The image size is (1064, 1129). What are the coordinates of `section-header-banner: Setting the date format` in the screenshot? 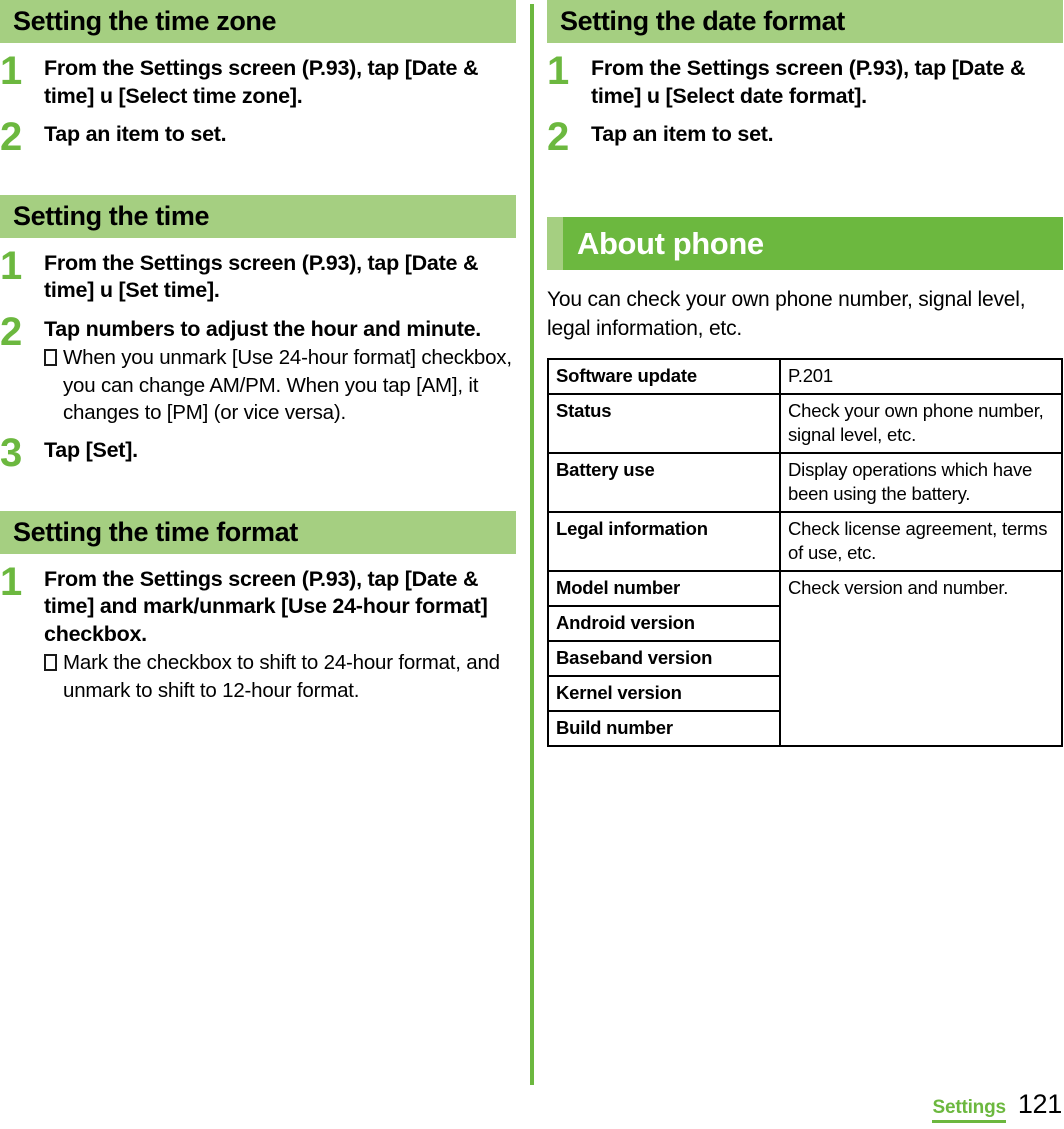 It's located at (805, 21).